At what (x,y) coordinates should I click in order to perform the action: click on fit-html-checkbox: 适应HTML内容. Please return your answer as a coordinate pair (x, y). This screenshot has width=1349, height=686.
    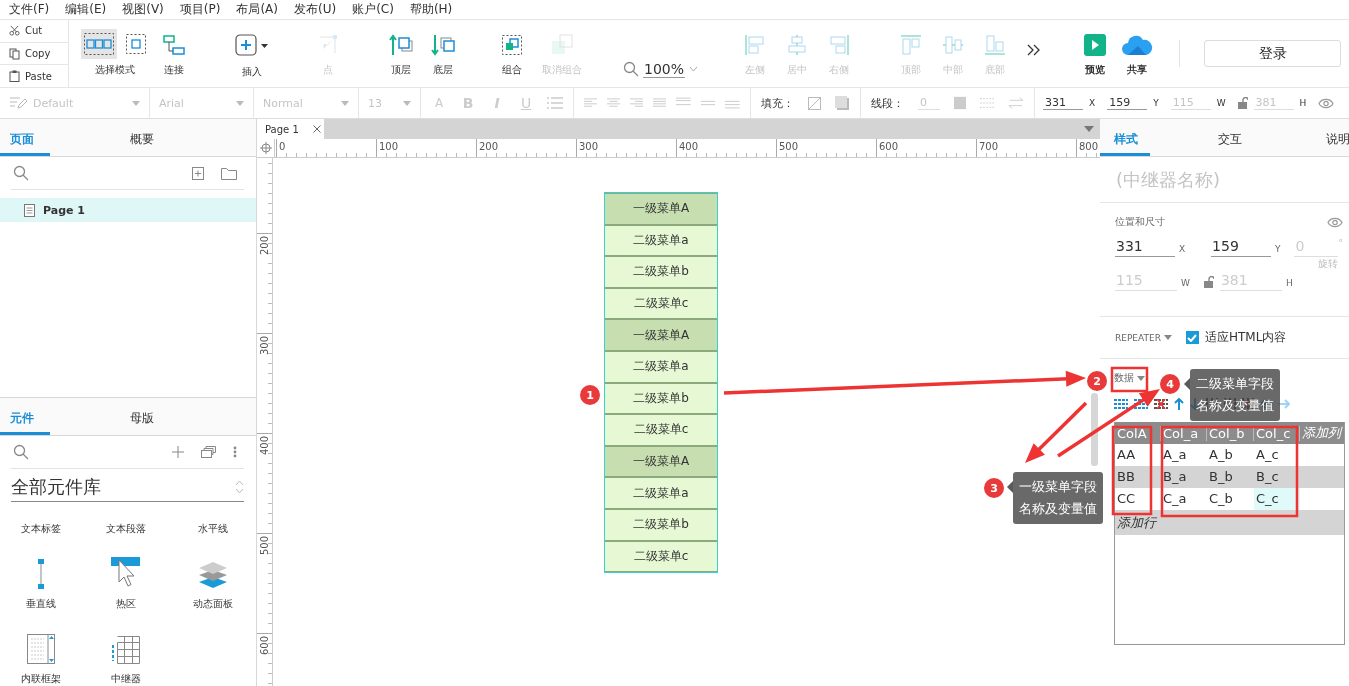
    Looking at the image, I should click on (1236, 337).